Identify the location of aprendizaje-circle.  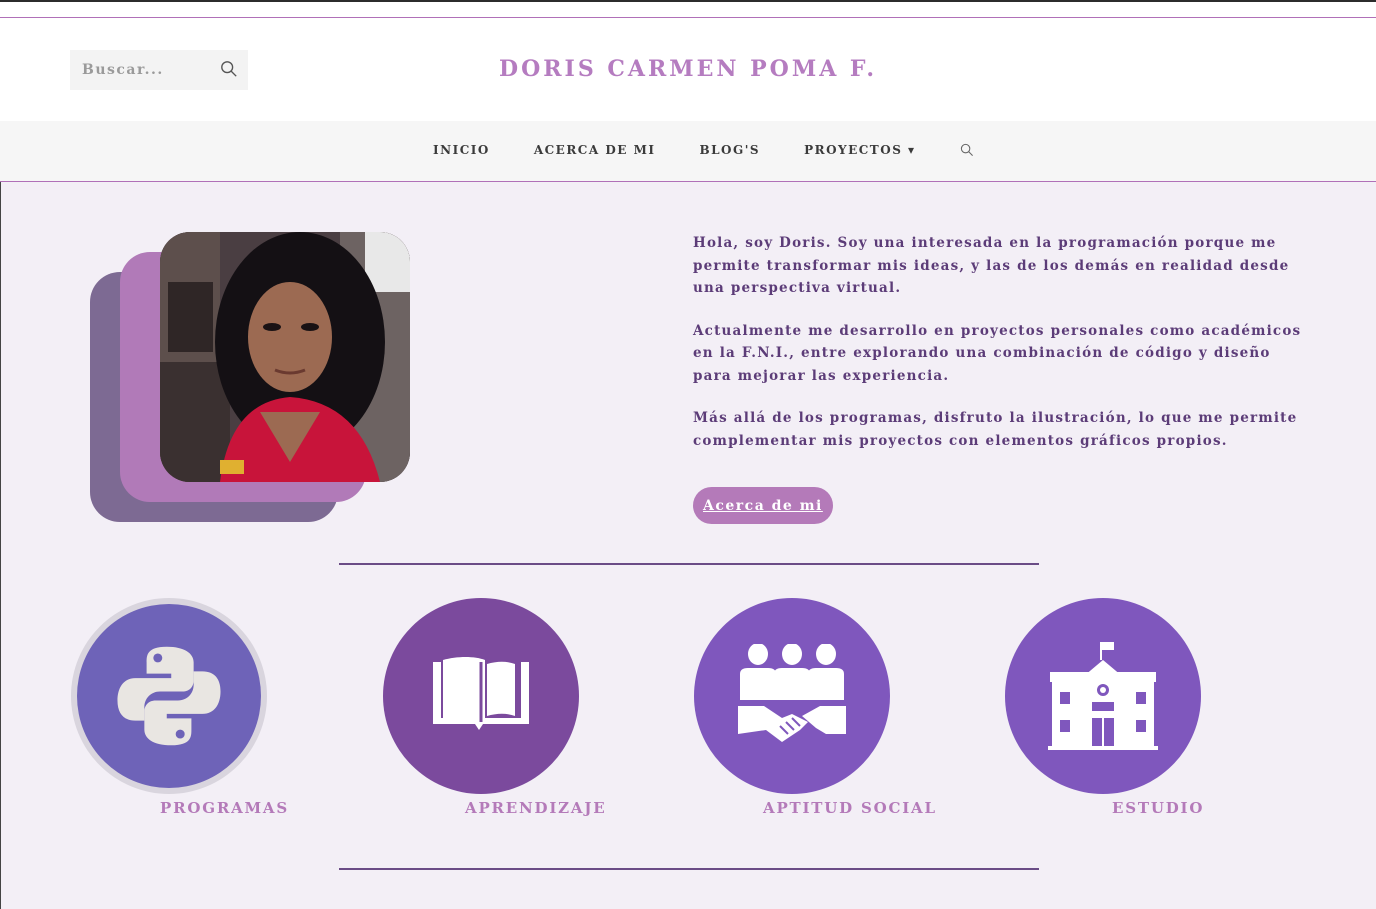
(481, 696).